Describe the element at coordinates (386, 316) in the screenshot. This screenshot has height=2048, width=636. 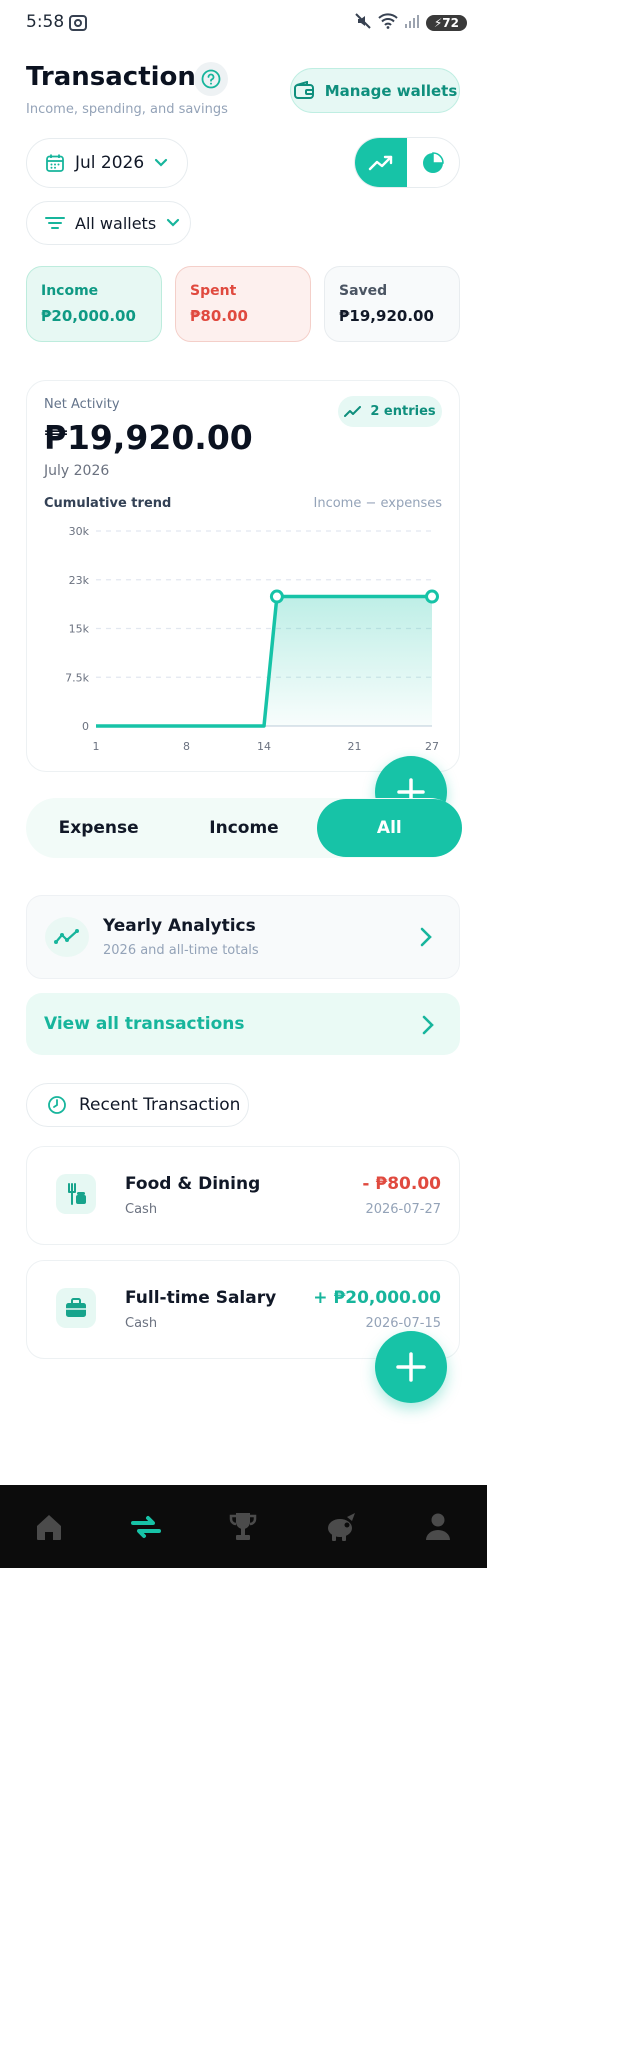
I see `saved-value: ₱19,920.00` at that location.